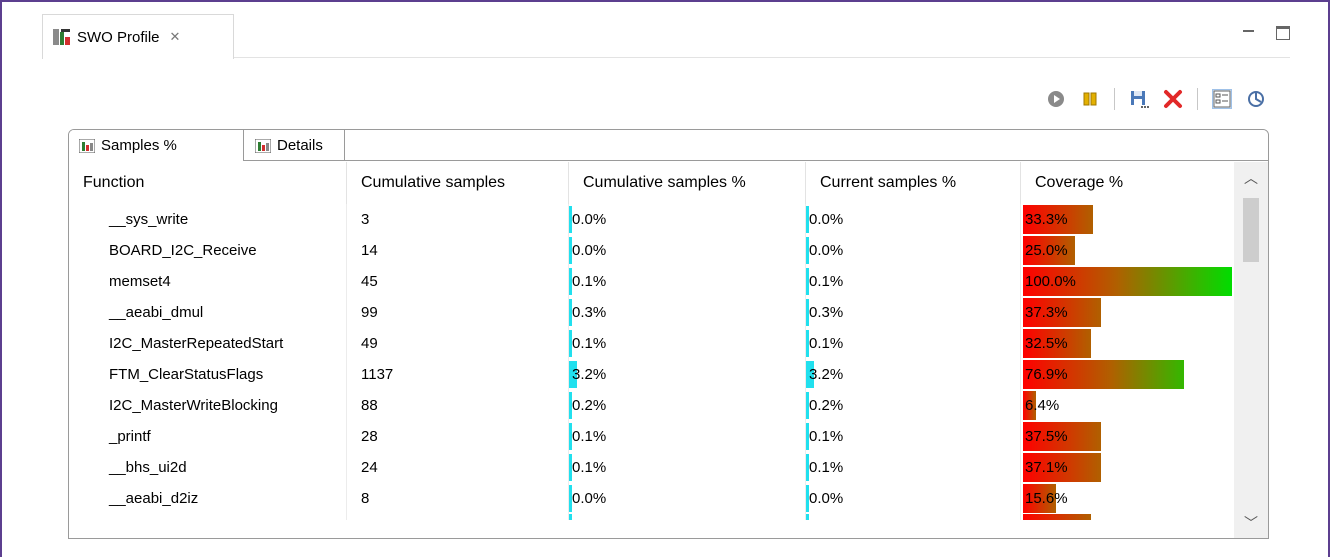 Image resolution: width=1330 pixels, height=557 pixels. Describe the element at coordinates (1127, 343) in the screenshot. I see `cell-coverage-percent: 32.5%` at that location.